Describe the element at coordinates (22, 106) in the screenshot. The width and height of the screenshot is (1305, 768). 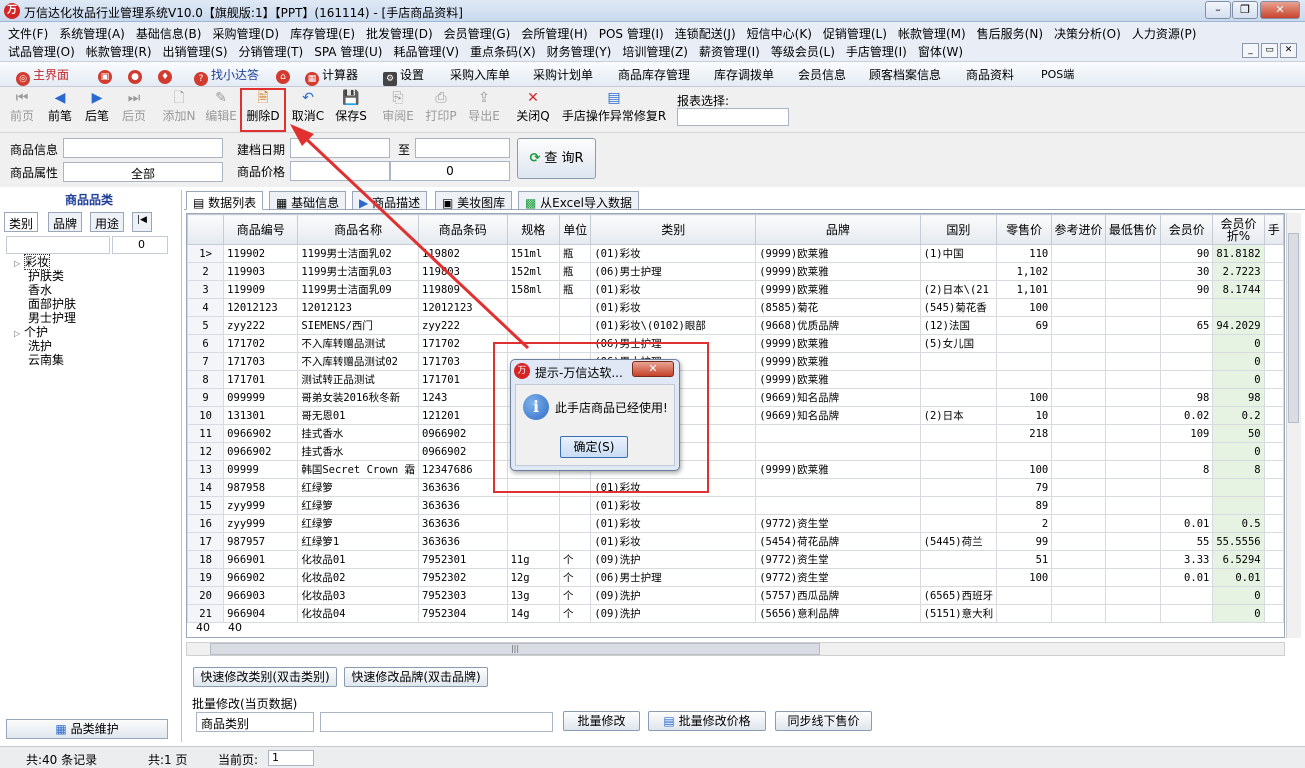
I see `first-page-button: ⏮ 前页` at that location.